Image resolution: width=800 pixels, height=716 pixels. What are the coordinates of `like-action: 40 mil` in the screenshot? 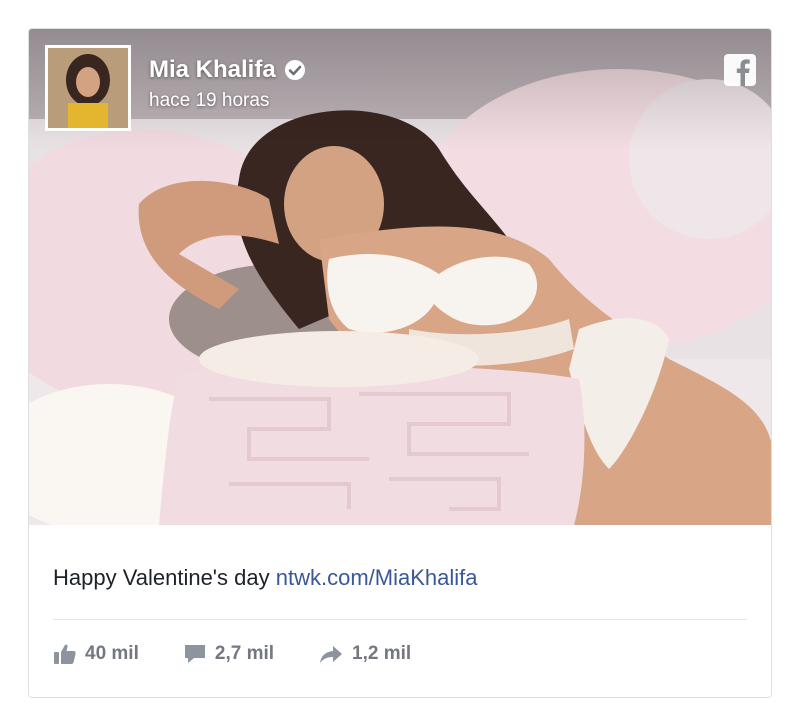 It's located at (96, 654).